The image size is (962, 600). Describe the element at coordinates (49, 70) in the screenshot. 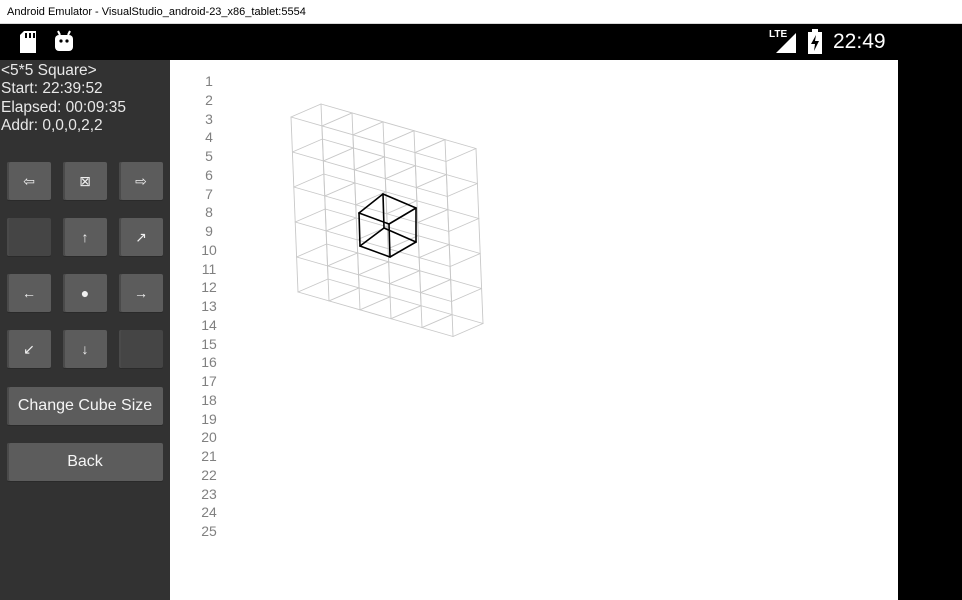

I see `puzzle-title: <5*5 Square>` at that location.